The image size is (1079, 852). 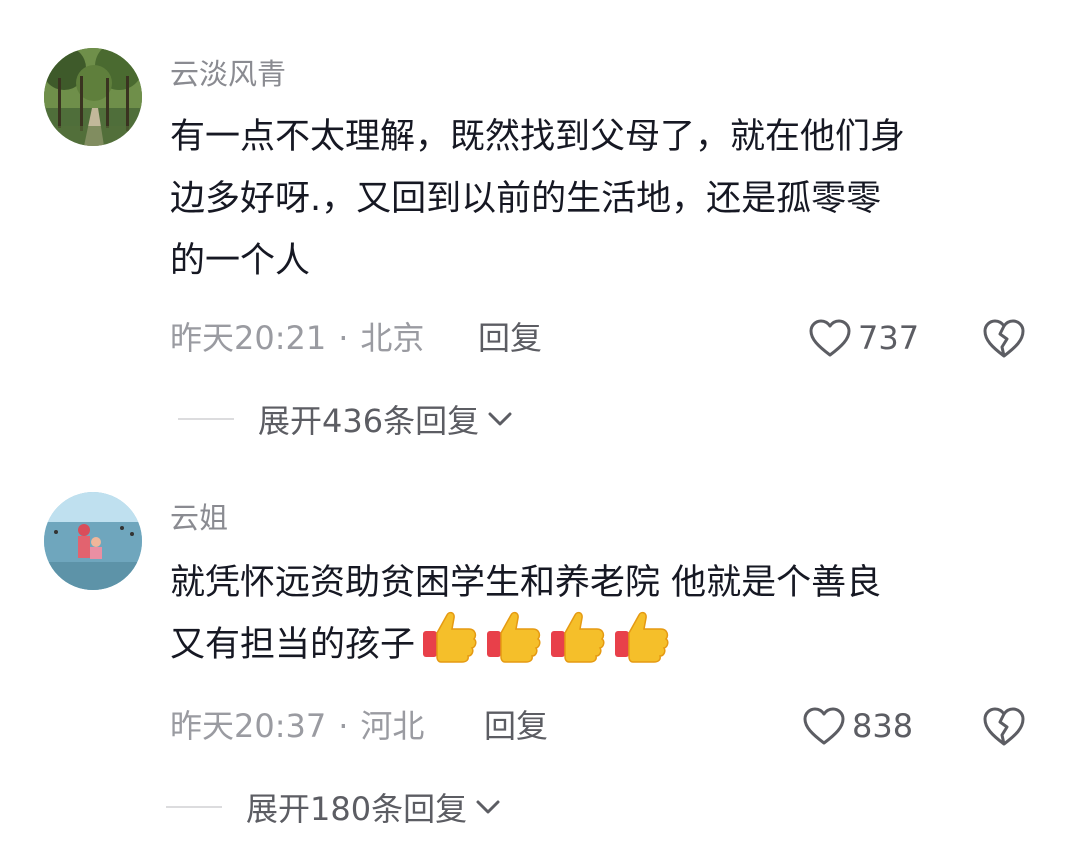 What do you see at coordinates (199, 518) in the screenshot?
I see `username: 云姐` at bounding box center [199, 518].